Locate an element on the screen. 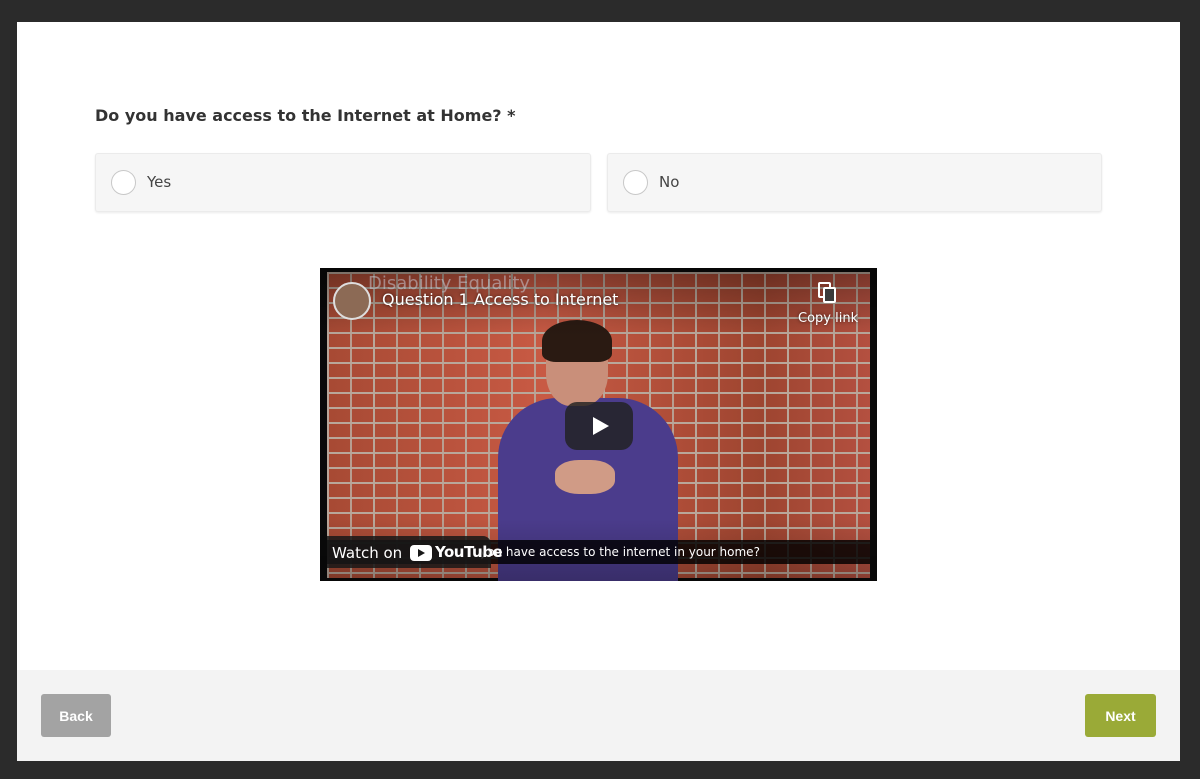 The width and height of the screenshot is (1200, 779). option-no: No is located at coordinates (854, 182).